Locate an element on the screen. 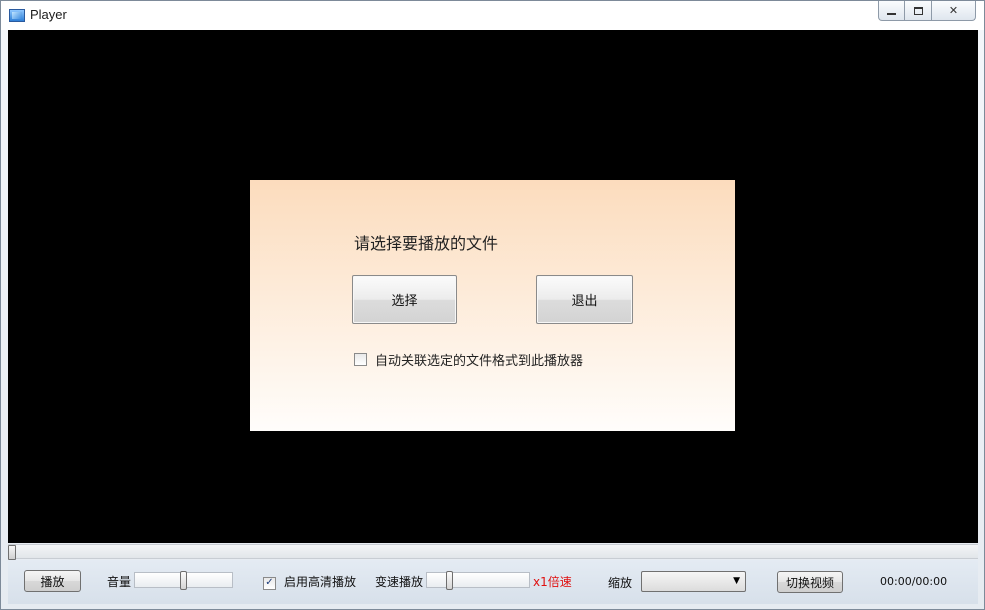 This screenshot has width=985, height=610. speed-slider-thumb is located at coordinates (449, 580).